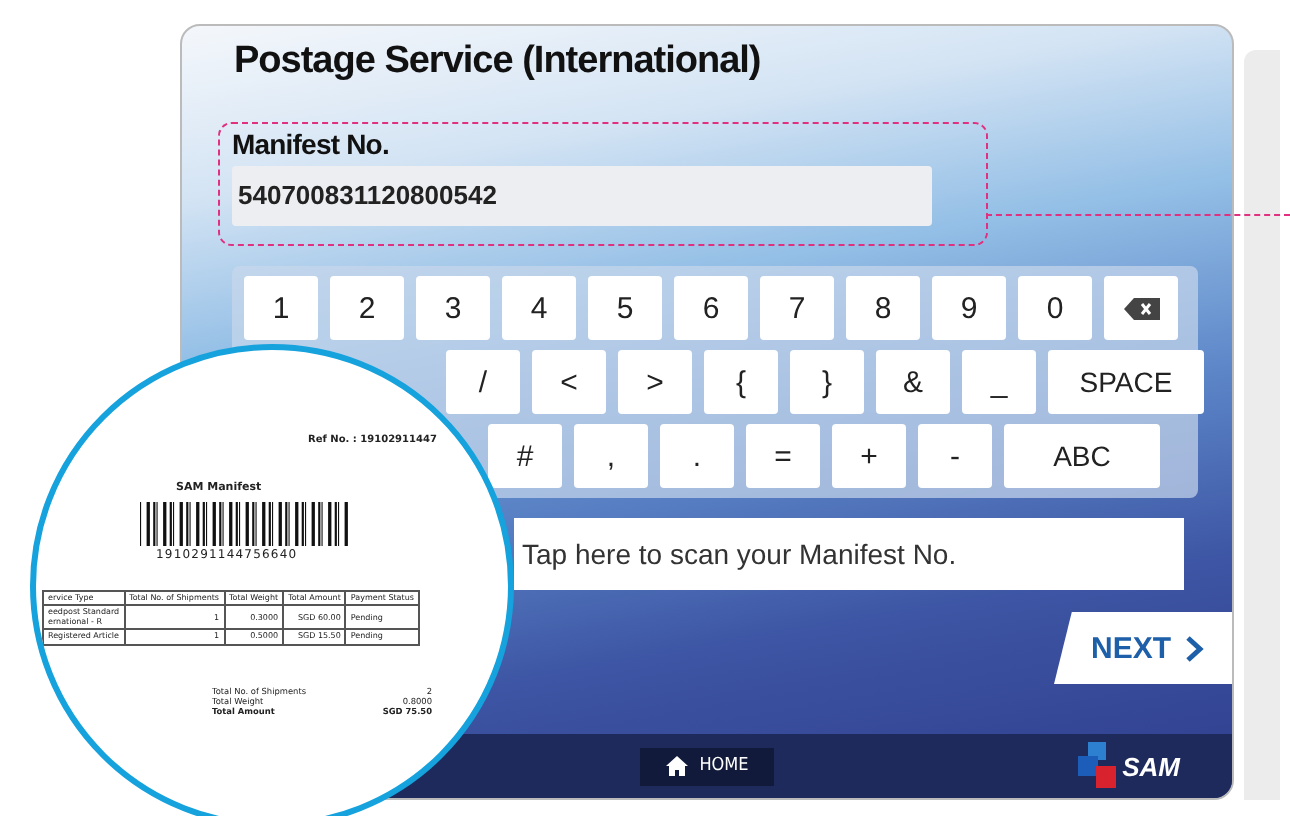  What do you see at coordinates (1151, 766) in the screenshot?
I see `logo-text: SAM` at bounding box center [1151, 766].